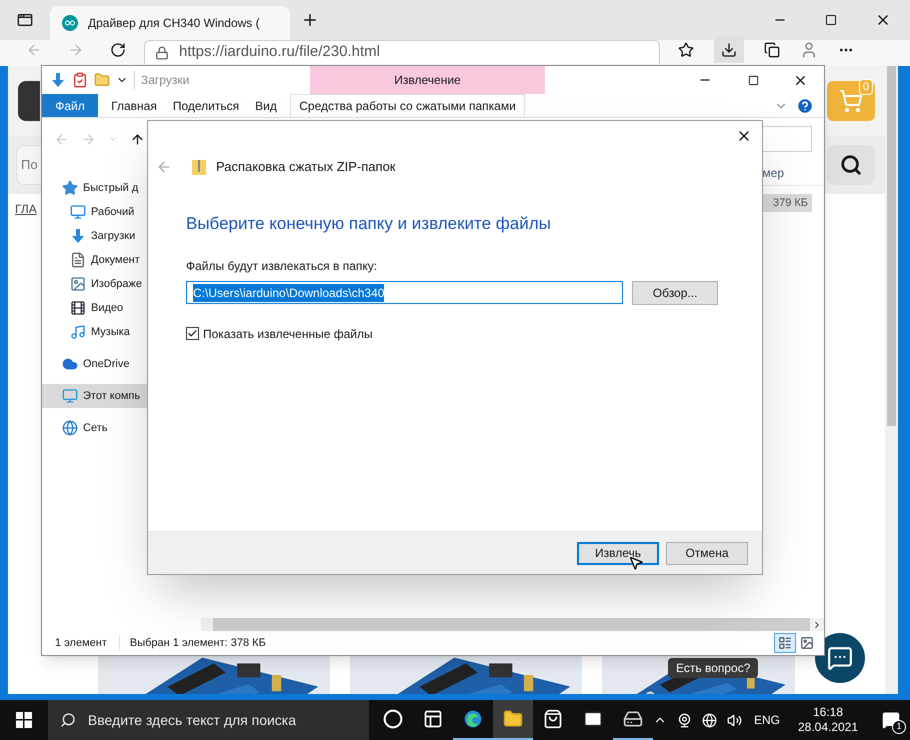  Describe the element at coordinates (369, 224) in the screenshot. I see `dialog-heading: Выберите конечную папку и извлеките файлы` at that location.